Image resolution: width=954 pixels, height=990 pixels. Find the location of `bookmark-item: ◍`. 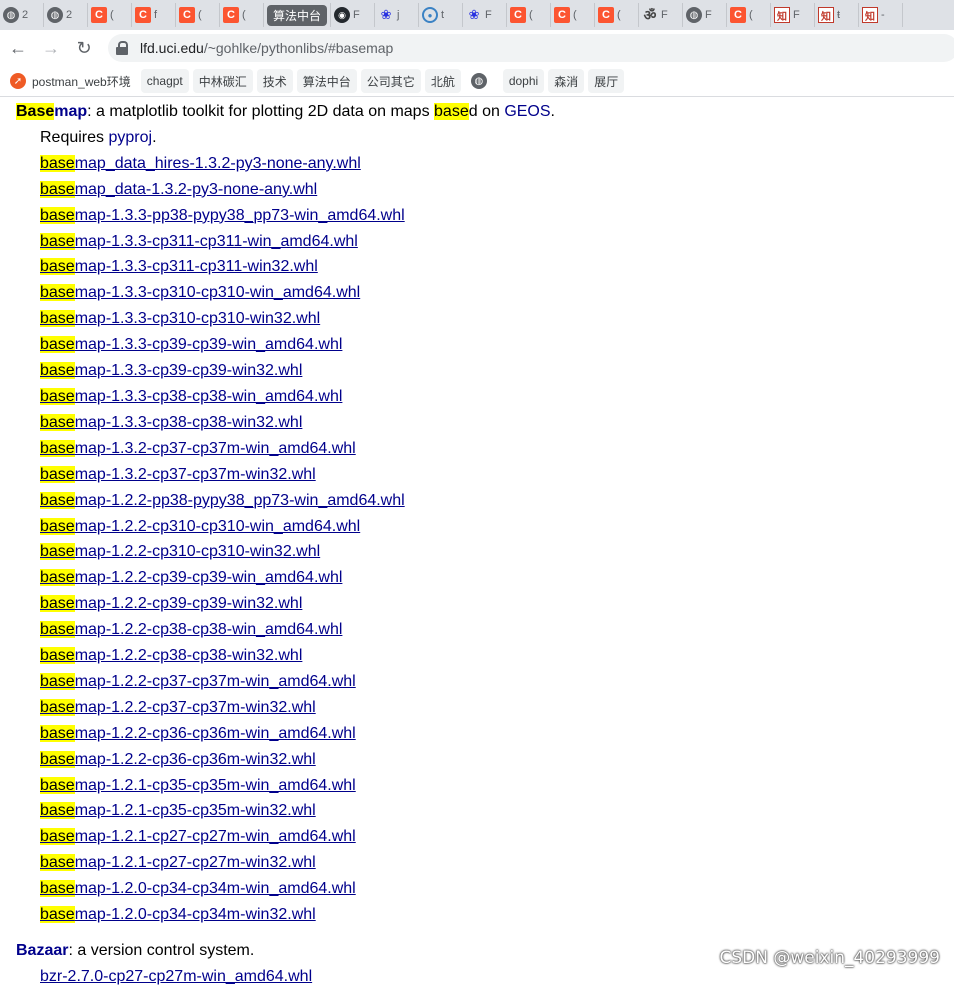

bookmark-item: ◍ is located at coordinates (482, 81).